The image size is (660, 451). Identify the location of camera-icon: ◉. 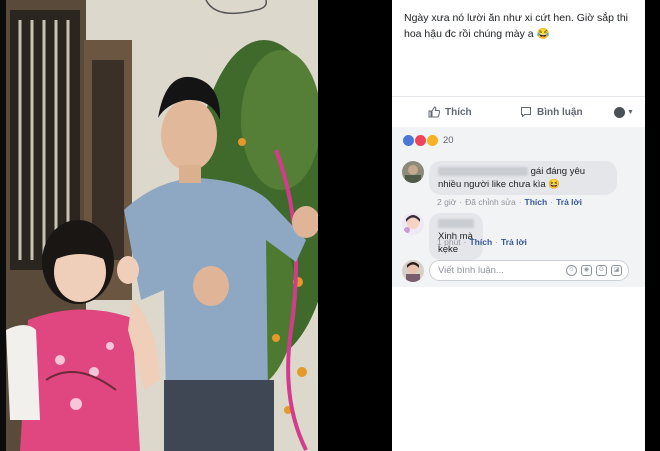
(586, 270).